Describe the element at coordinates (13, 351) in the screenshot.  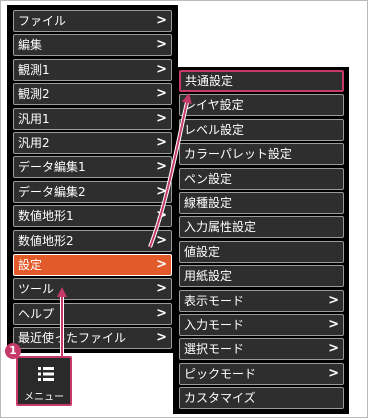
I see `step-badge: 1` at that location.